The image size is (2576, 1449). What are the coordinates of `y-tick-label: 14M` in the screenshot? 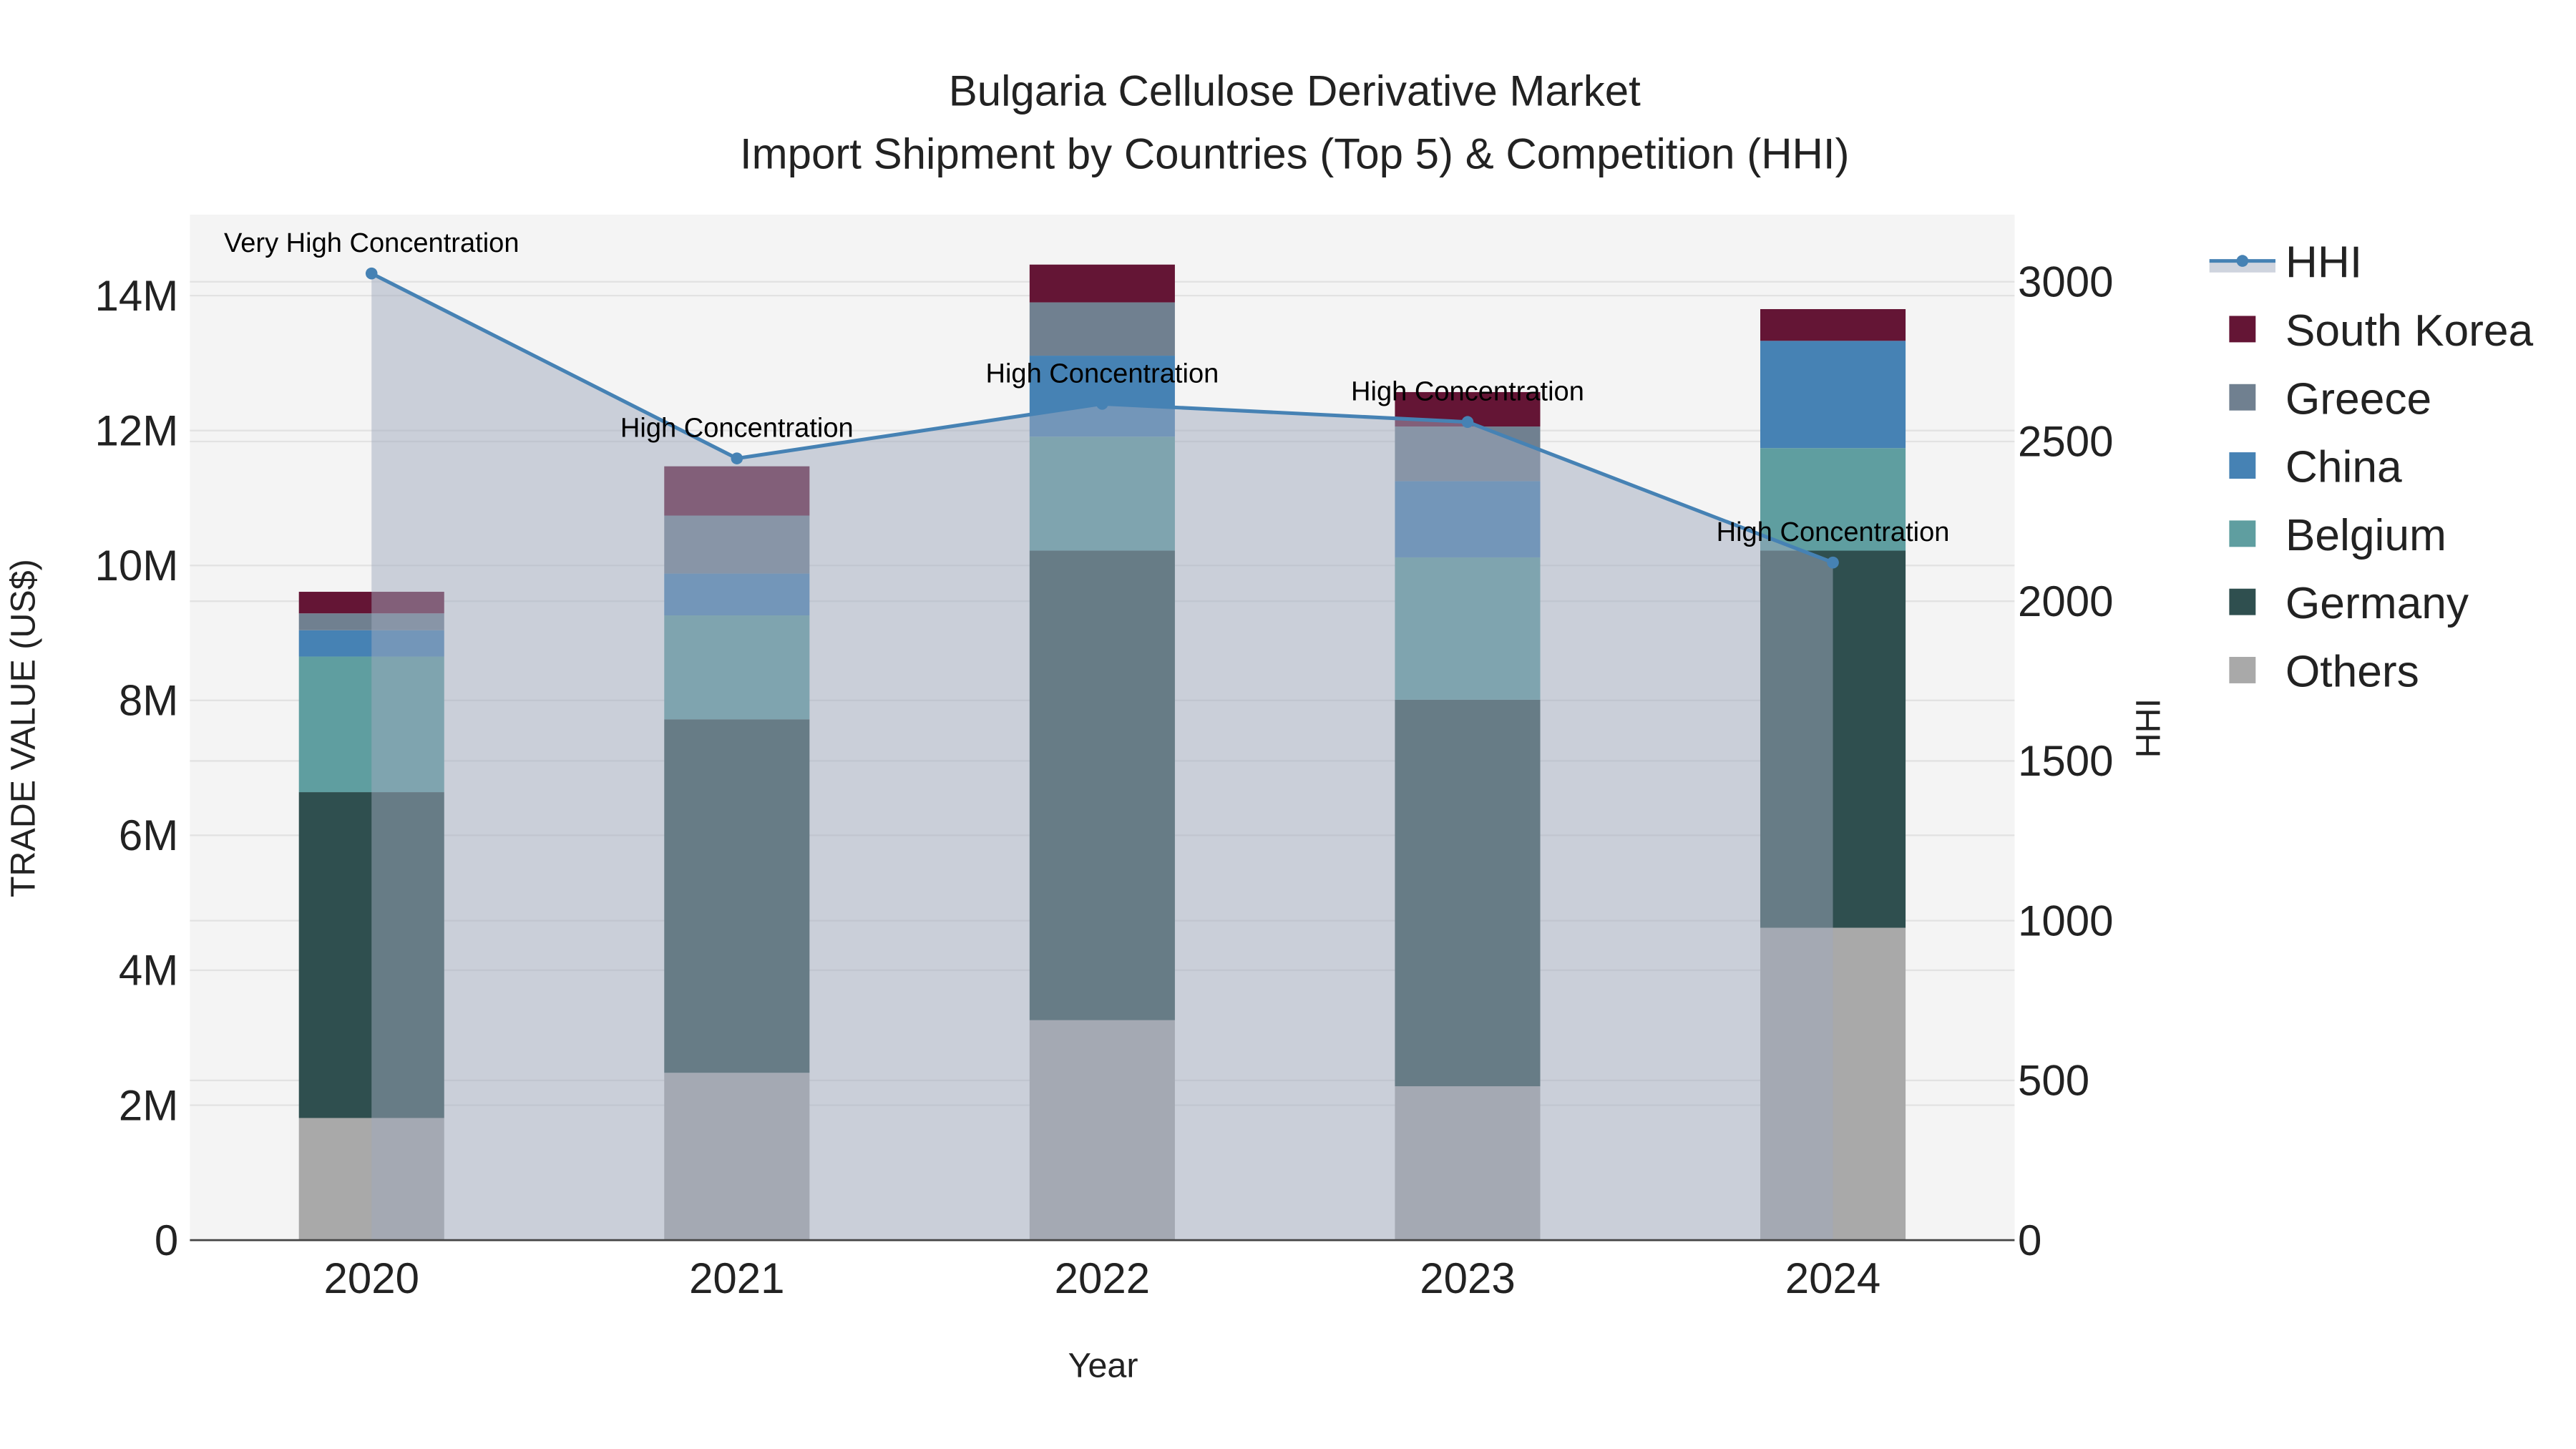 It's located at (137, 296).